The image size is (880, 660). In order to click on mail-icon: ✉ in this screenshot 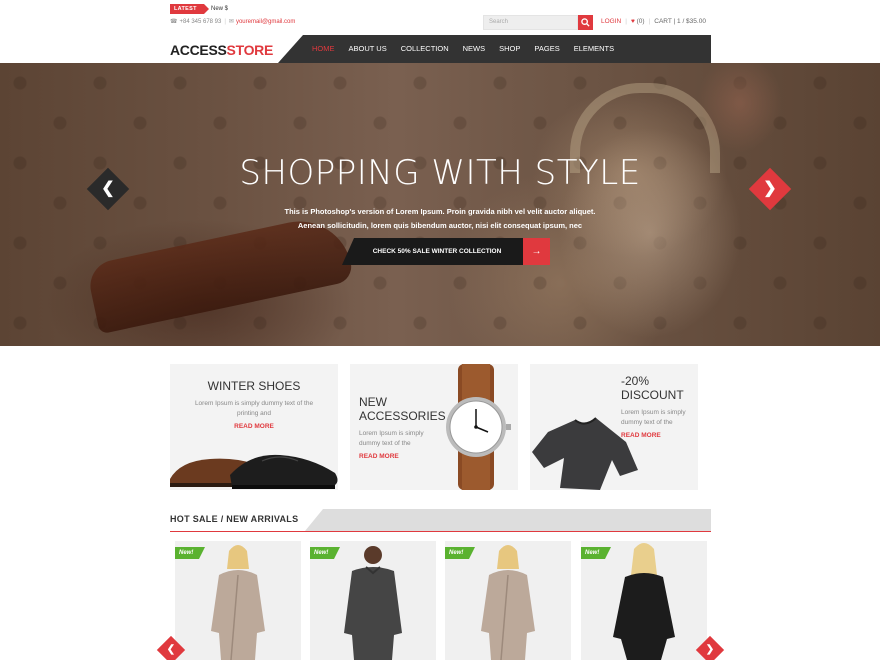, I will do `click(231, 22)`.